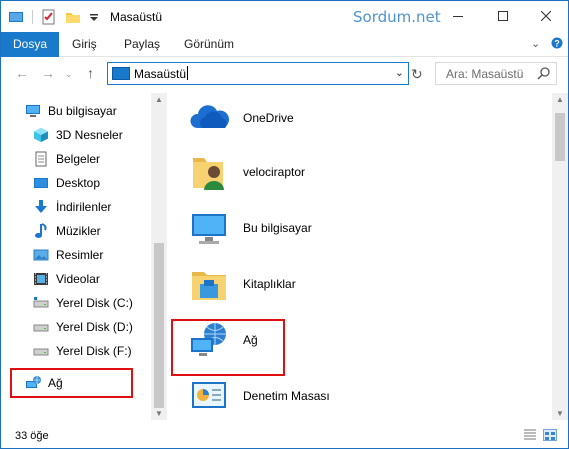 This screenshot has width=569, height=449. What do you see at coordinates (286, 396) in the screenshot?
I see `file-item-label: Denetim Masası` at bounding box center [286, 396].